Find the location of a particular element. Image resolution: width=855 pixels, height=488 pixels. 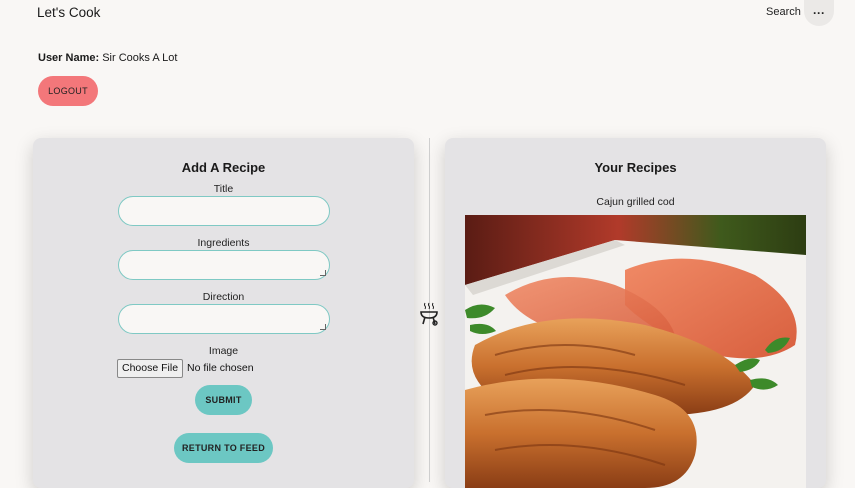

title-input is located at coordinates (224, 211).